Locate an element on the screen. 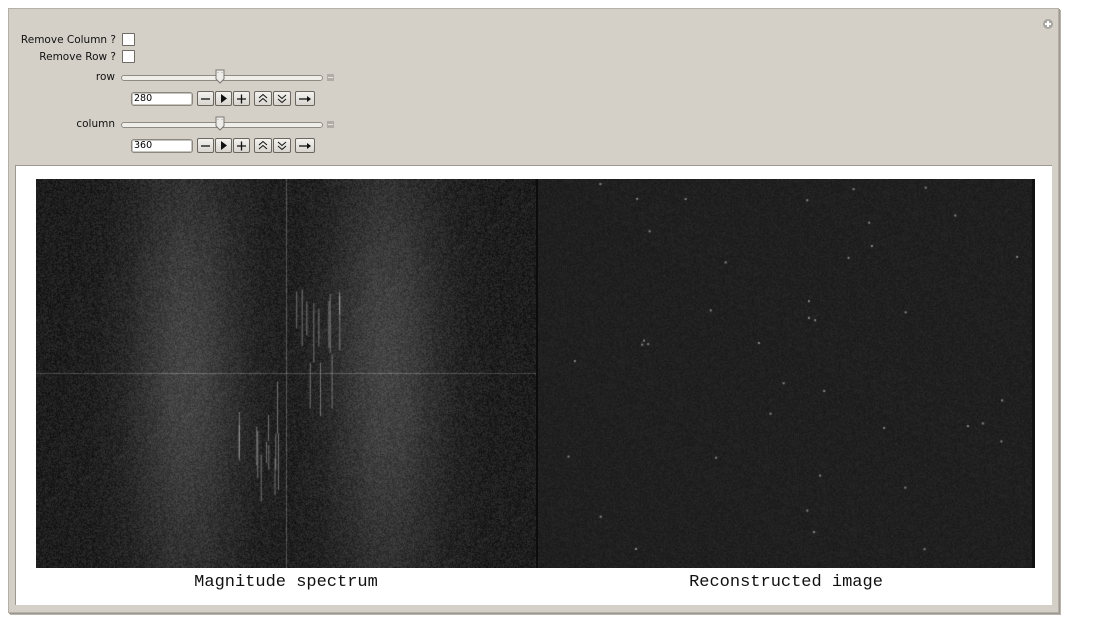 The image size is (1099, 639). column-faster-button is located at coordinates (263, 145).